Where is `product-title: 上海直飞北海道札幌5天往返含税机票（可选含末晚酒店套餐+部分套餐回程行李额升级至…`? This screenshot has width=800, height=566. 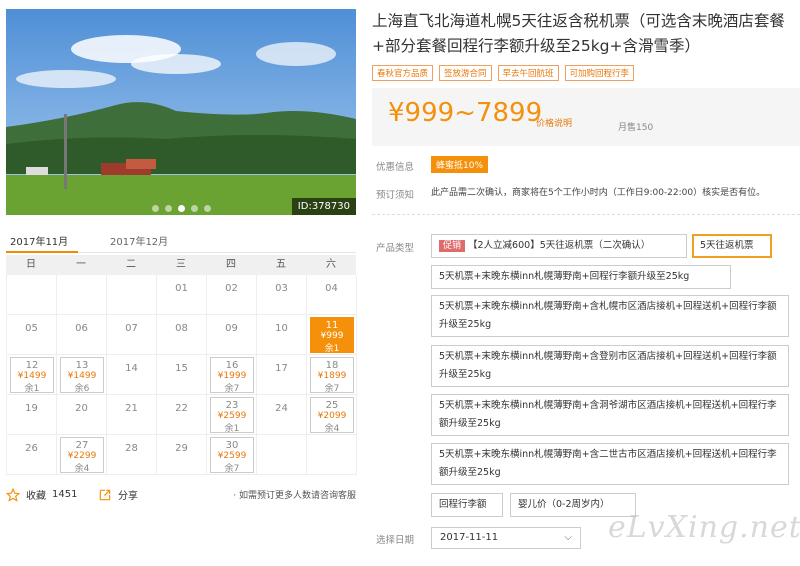
product-title: 上海直飞北海道札幌5天往返含税机票（可选含末晚酒店套餐+部分套餐回程行李额升级至… is located at coordinates (578, 33).